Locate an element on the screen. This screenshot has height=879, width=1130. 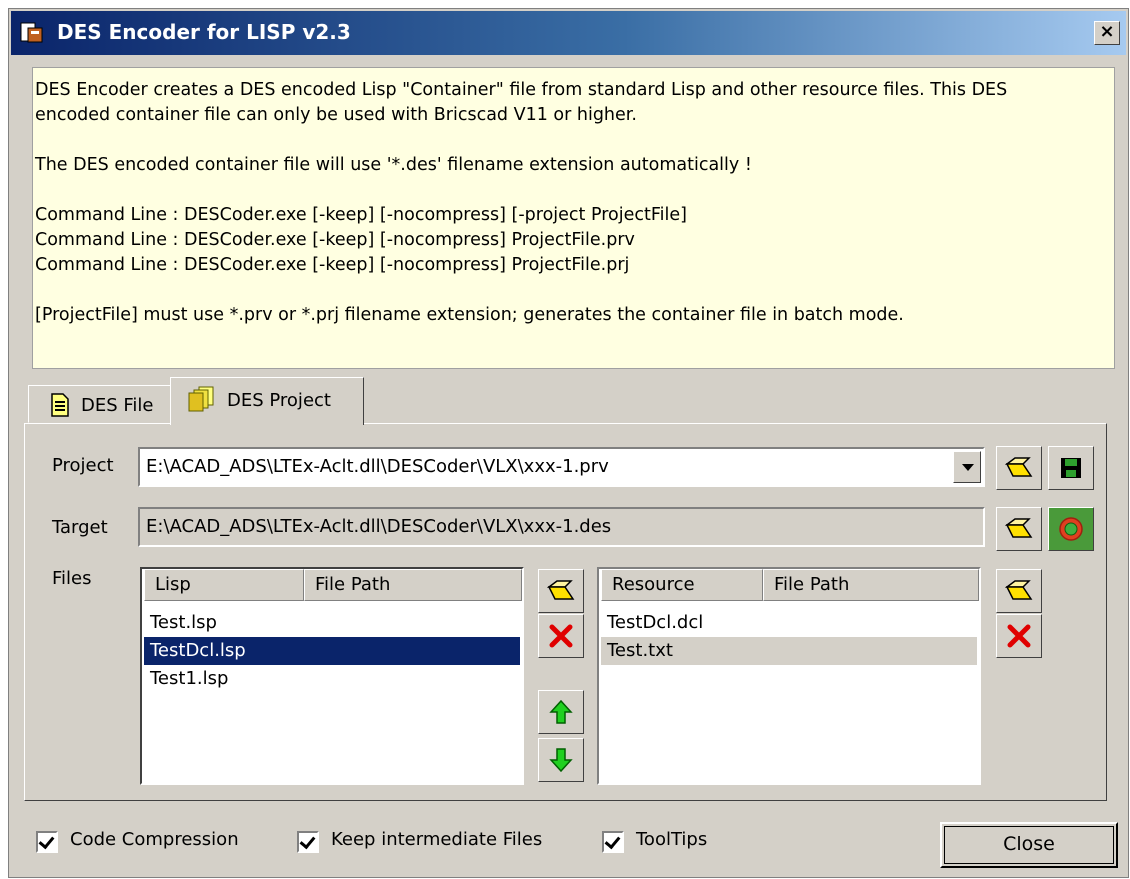
move-down-button is located at coordinates (561, 760).